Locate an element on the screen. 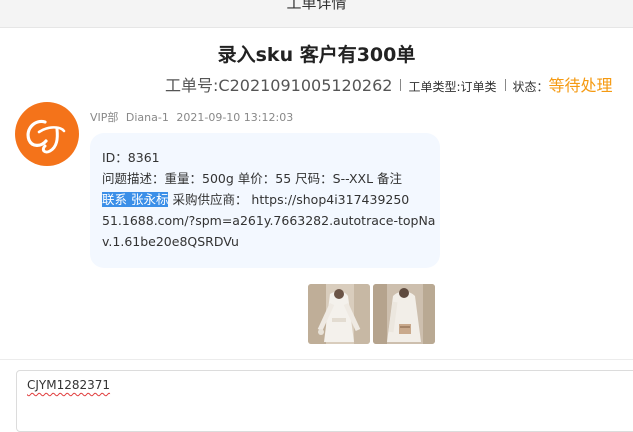 This screenshot has width=633, height=432. status-label: 状态： is located at coordinates (530, 87).